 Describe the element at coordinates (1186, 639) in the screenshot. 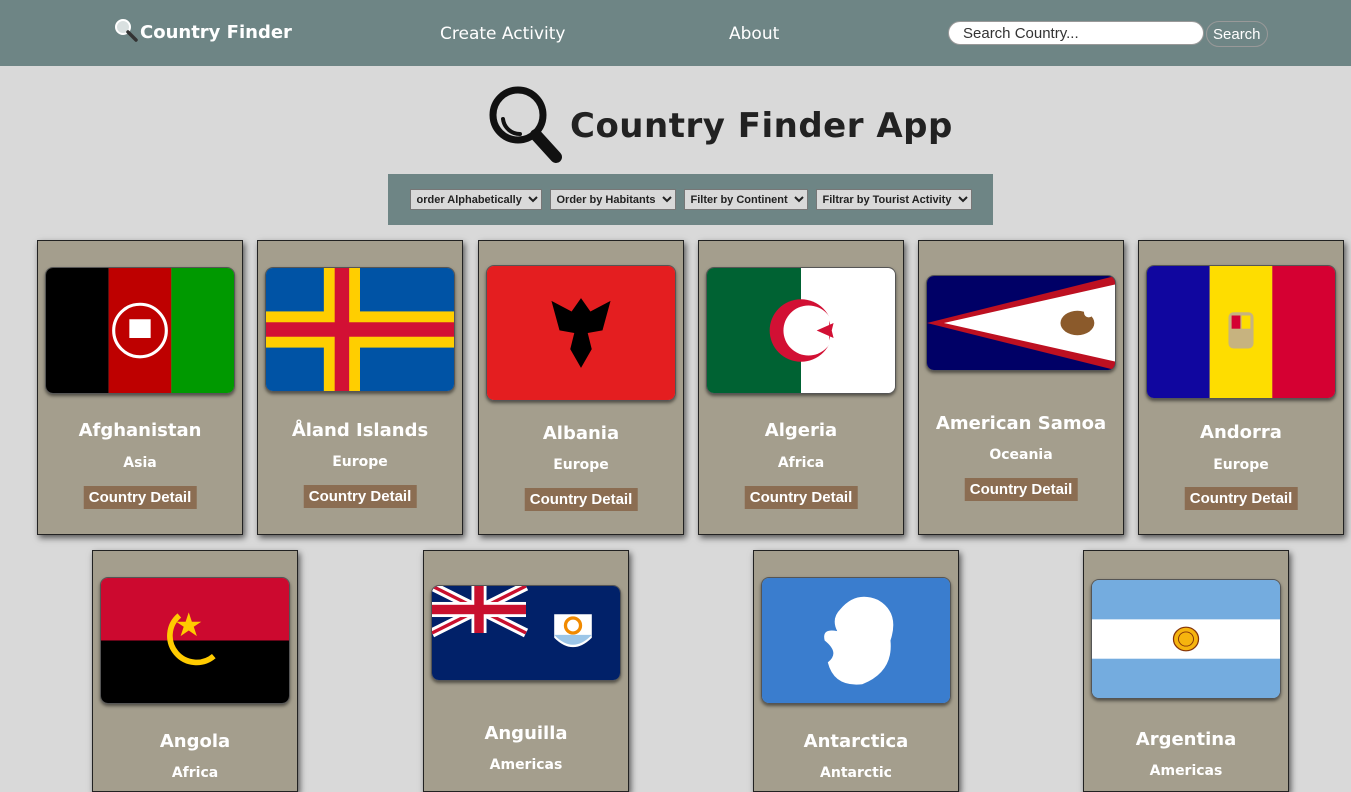

I see `flag-argentina` at that location.